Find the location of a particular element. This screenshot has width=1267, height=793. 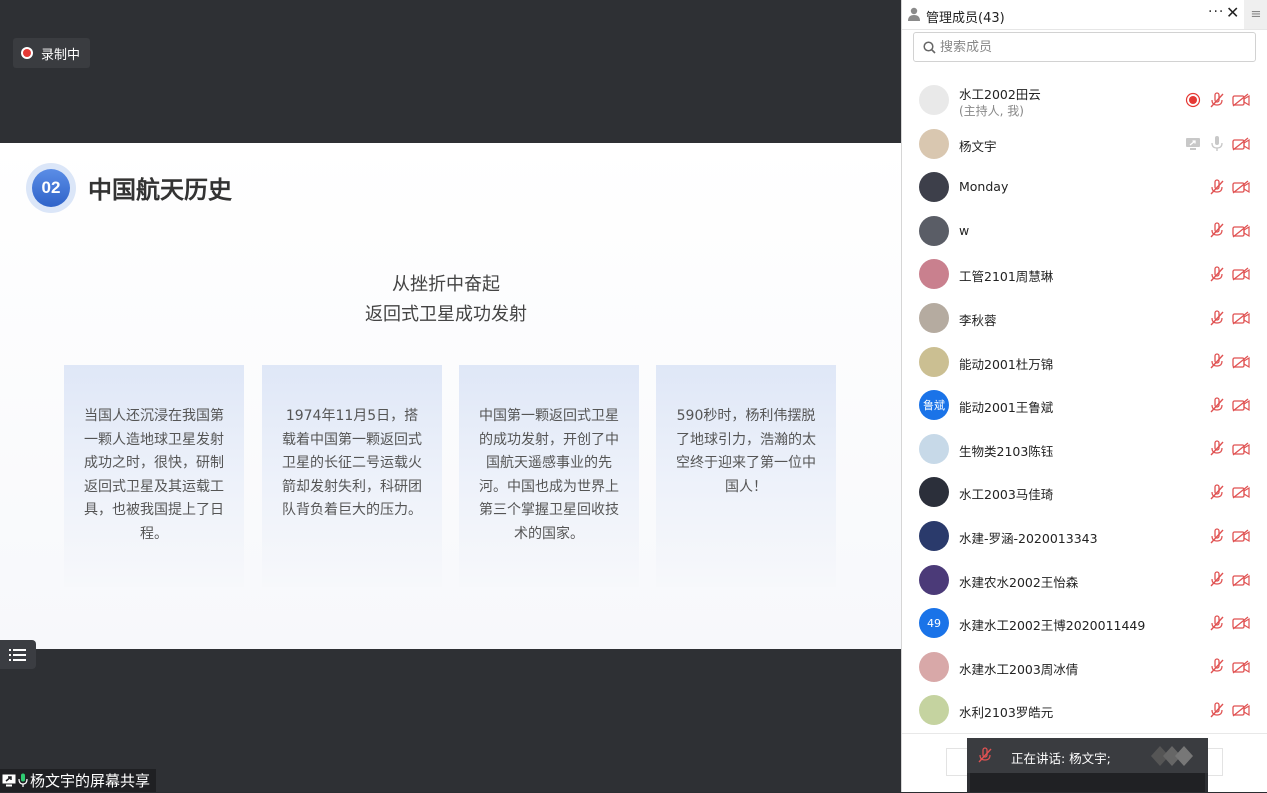

avatar: 49 is located at coordinates (934, 623).